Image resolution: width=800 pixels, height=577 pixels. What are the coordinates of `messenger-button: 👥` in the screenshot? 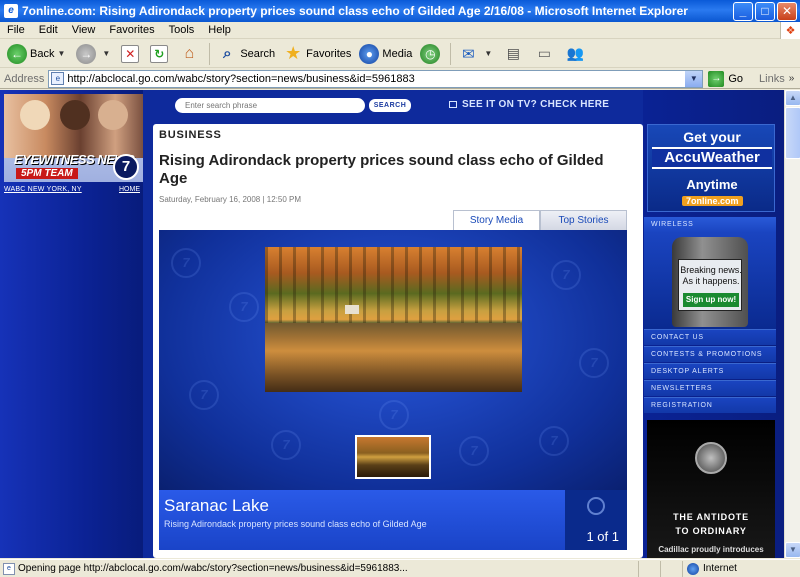 It's located at (576, 54).